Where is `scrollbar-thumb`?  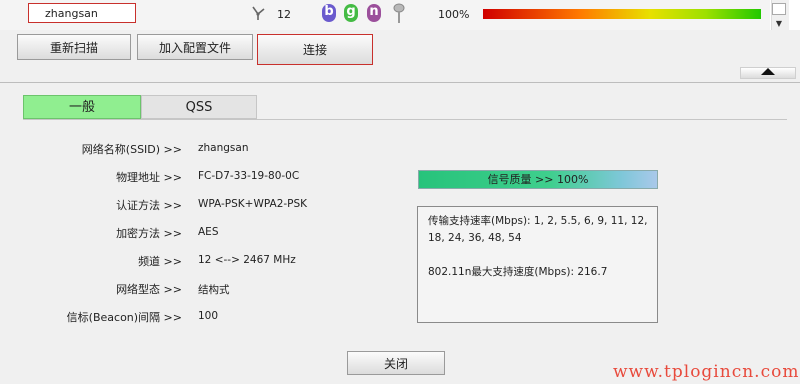 scrollbar-thumb is located at coordinates (779, 9).